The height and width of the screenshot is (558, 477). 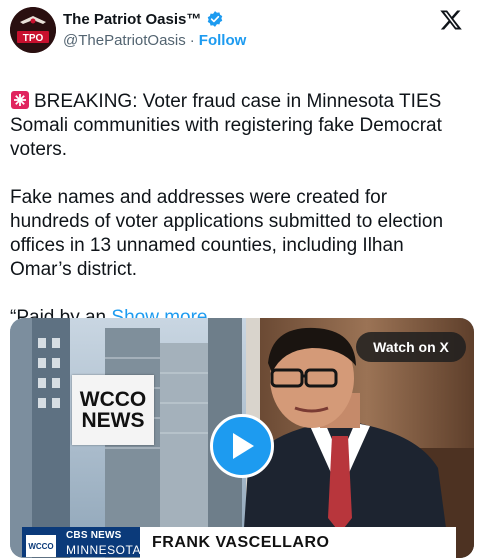 What do you see at coordinates (81, 542) in the screenshot?
I see `news-chyron-network: WCCO CBS NEWS MINNESOTA` at bounding box center [81, 542].